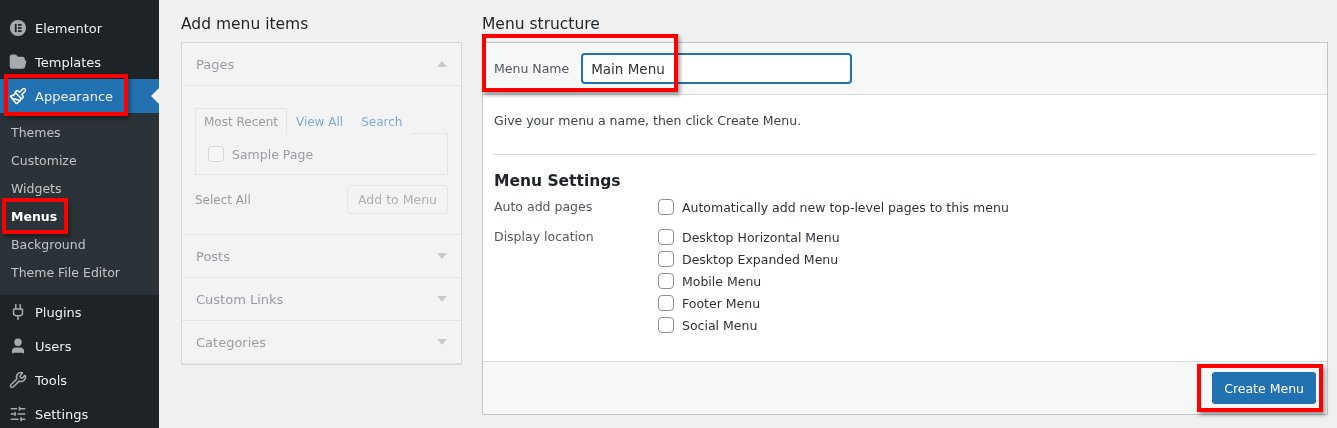 This screenshot has height=428, width=1337. What do you see at coordinates (18, 380) in the screenshot?
I see `wrench-icon` at bounding box center [18, 380].